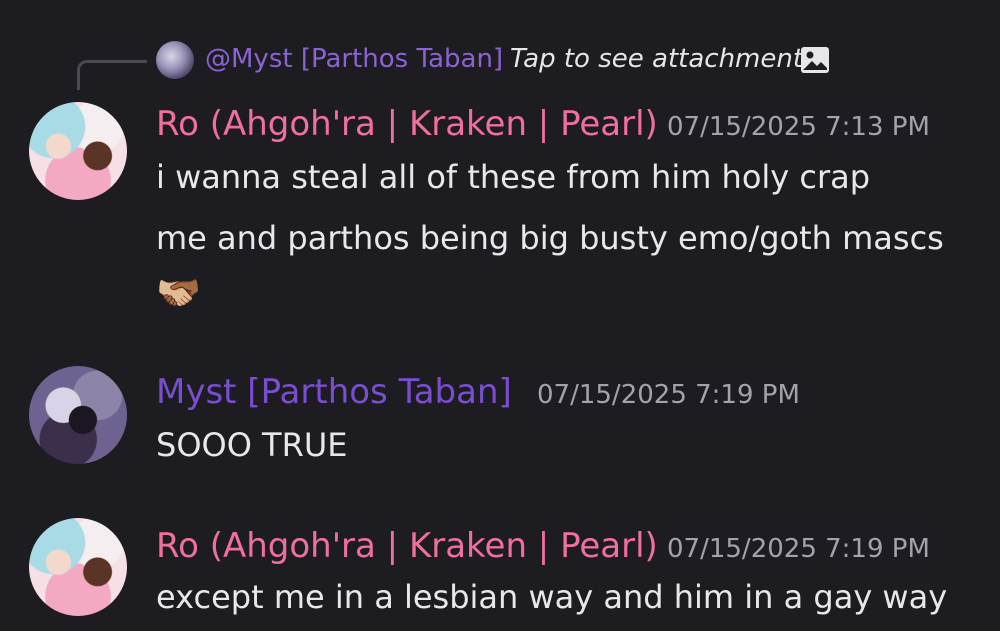 The width and height of the screenshot is (1000, 631). What do you see at coordinates (112, 75) in the screenshot?
I see `reply-connector` at bounding box center [112, 75].